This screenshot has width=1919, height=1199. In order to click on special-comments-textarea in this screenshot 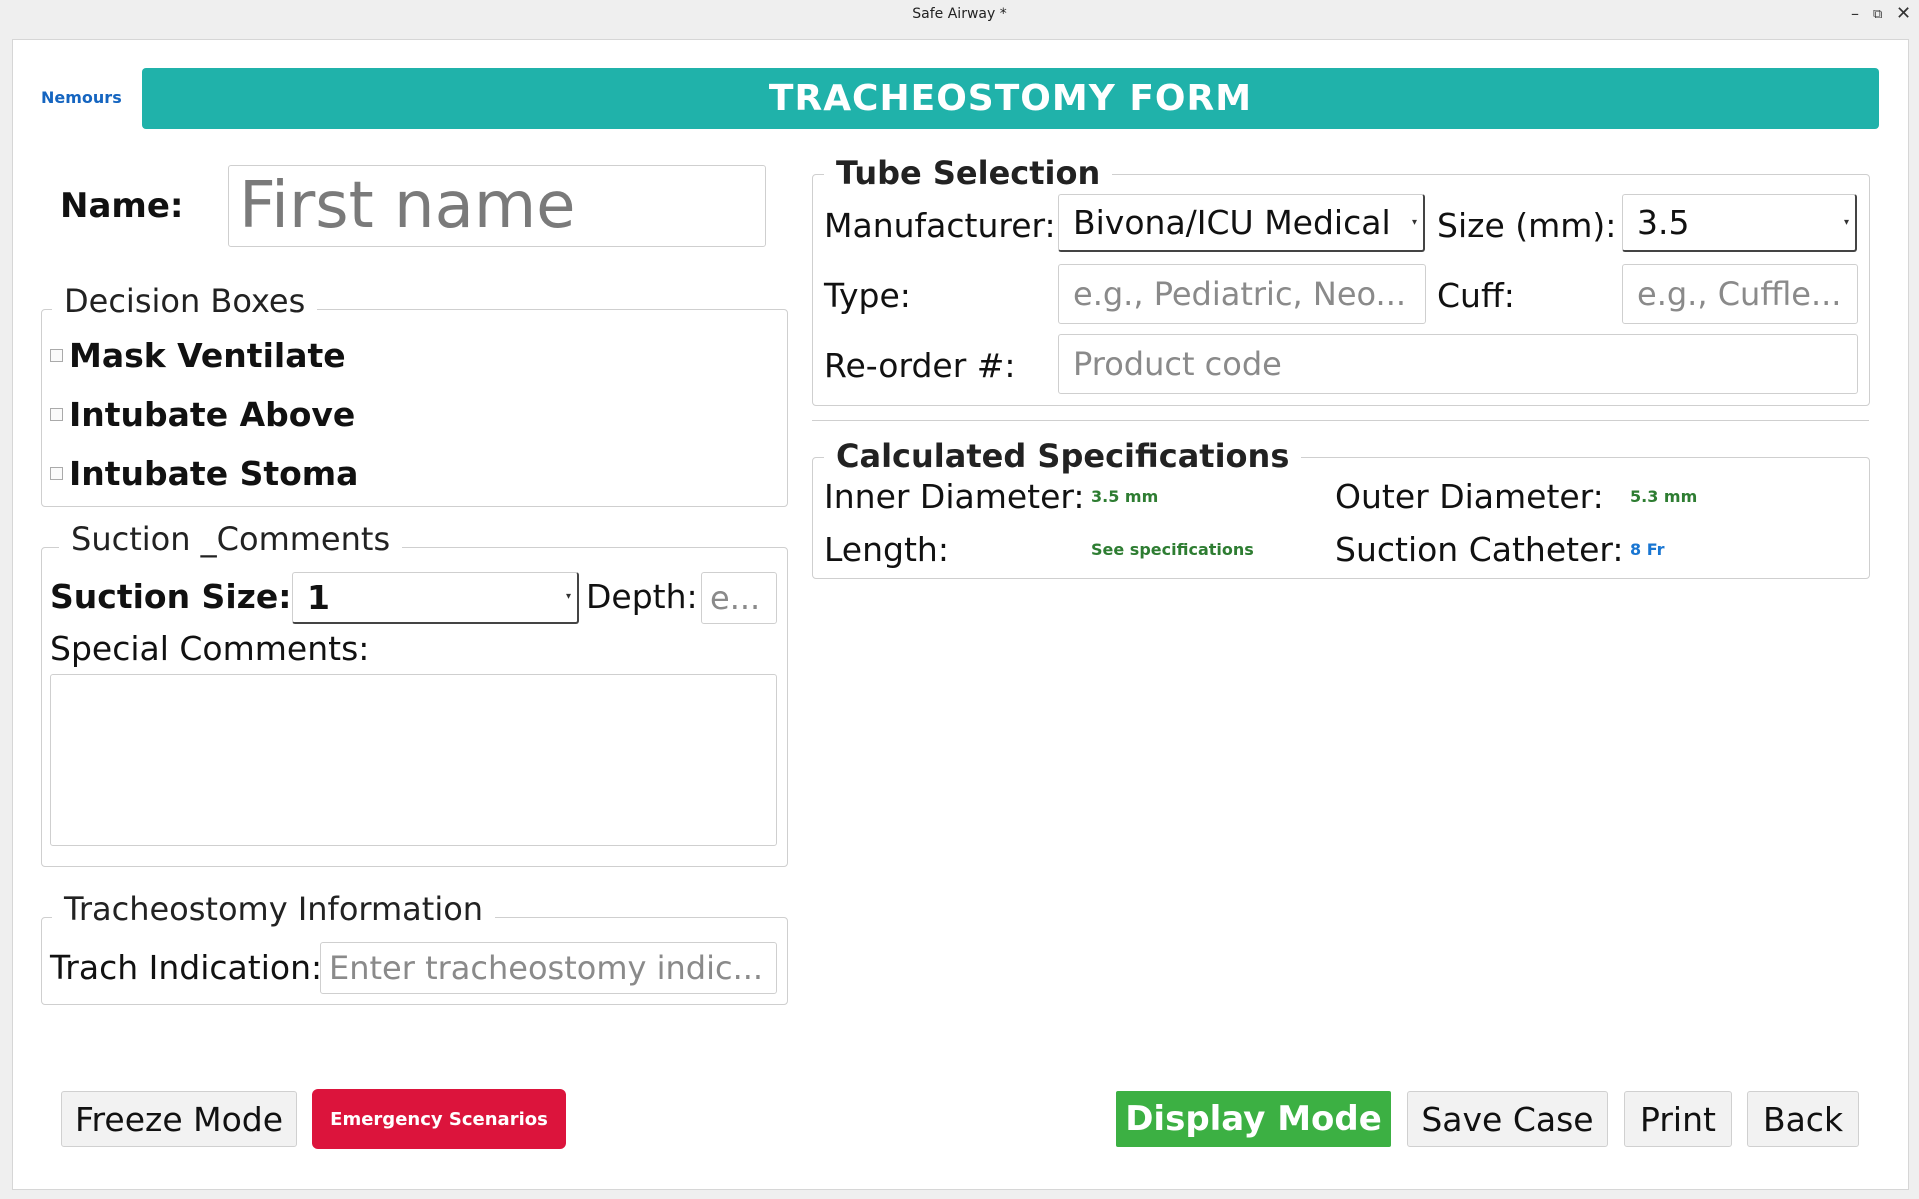, I will do `click(413, 760)`.